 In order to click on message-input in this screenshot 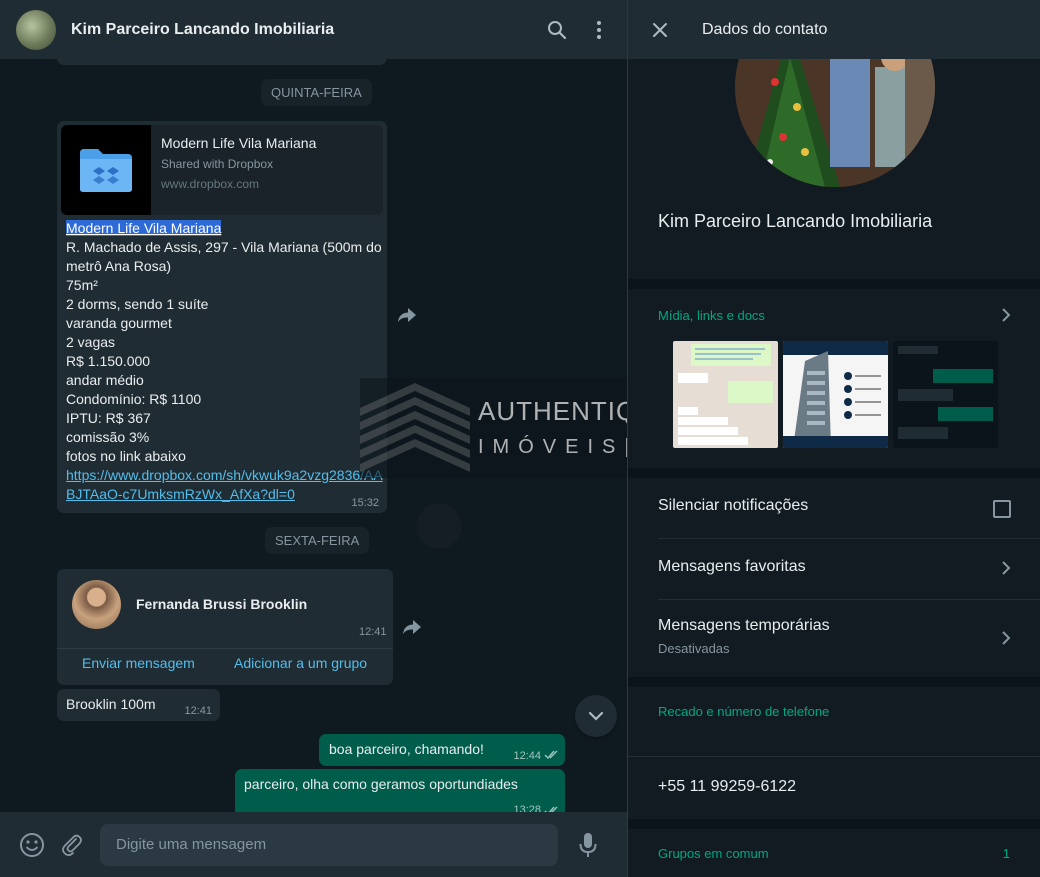, I will do `click(329, 844)`.